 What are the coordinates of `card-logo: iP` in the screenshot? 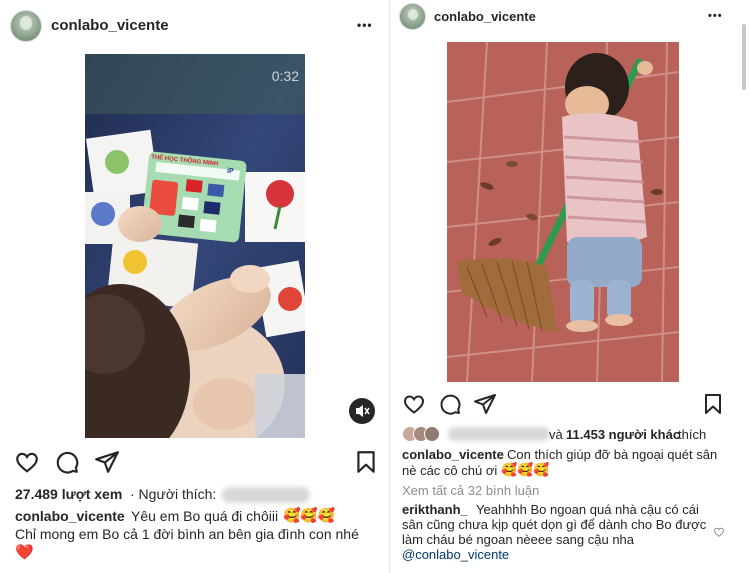 It's located at (230, 171).